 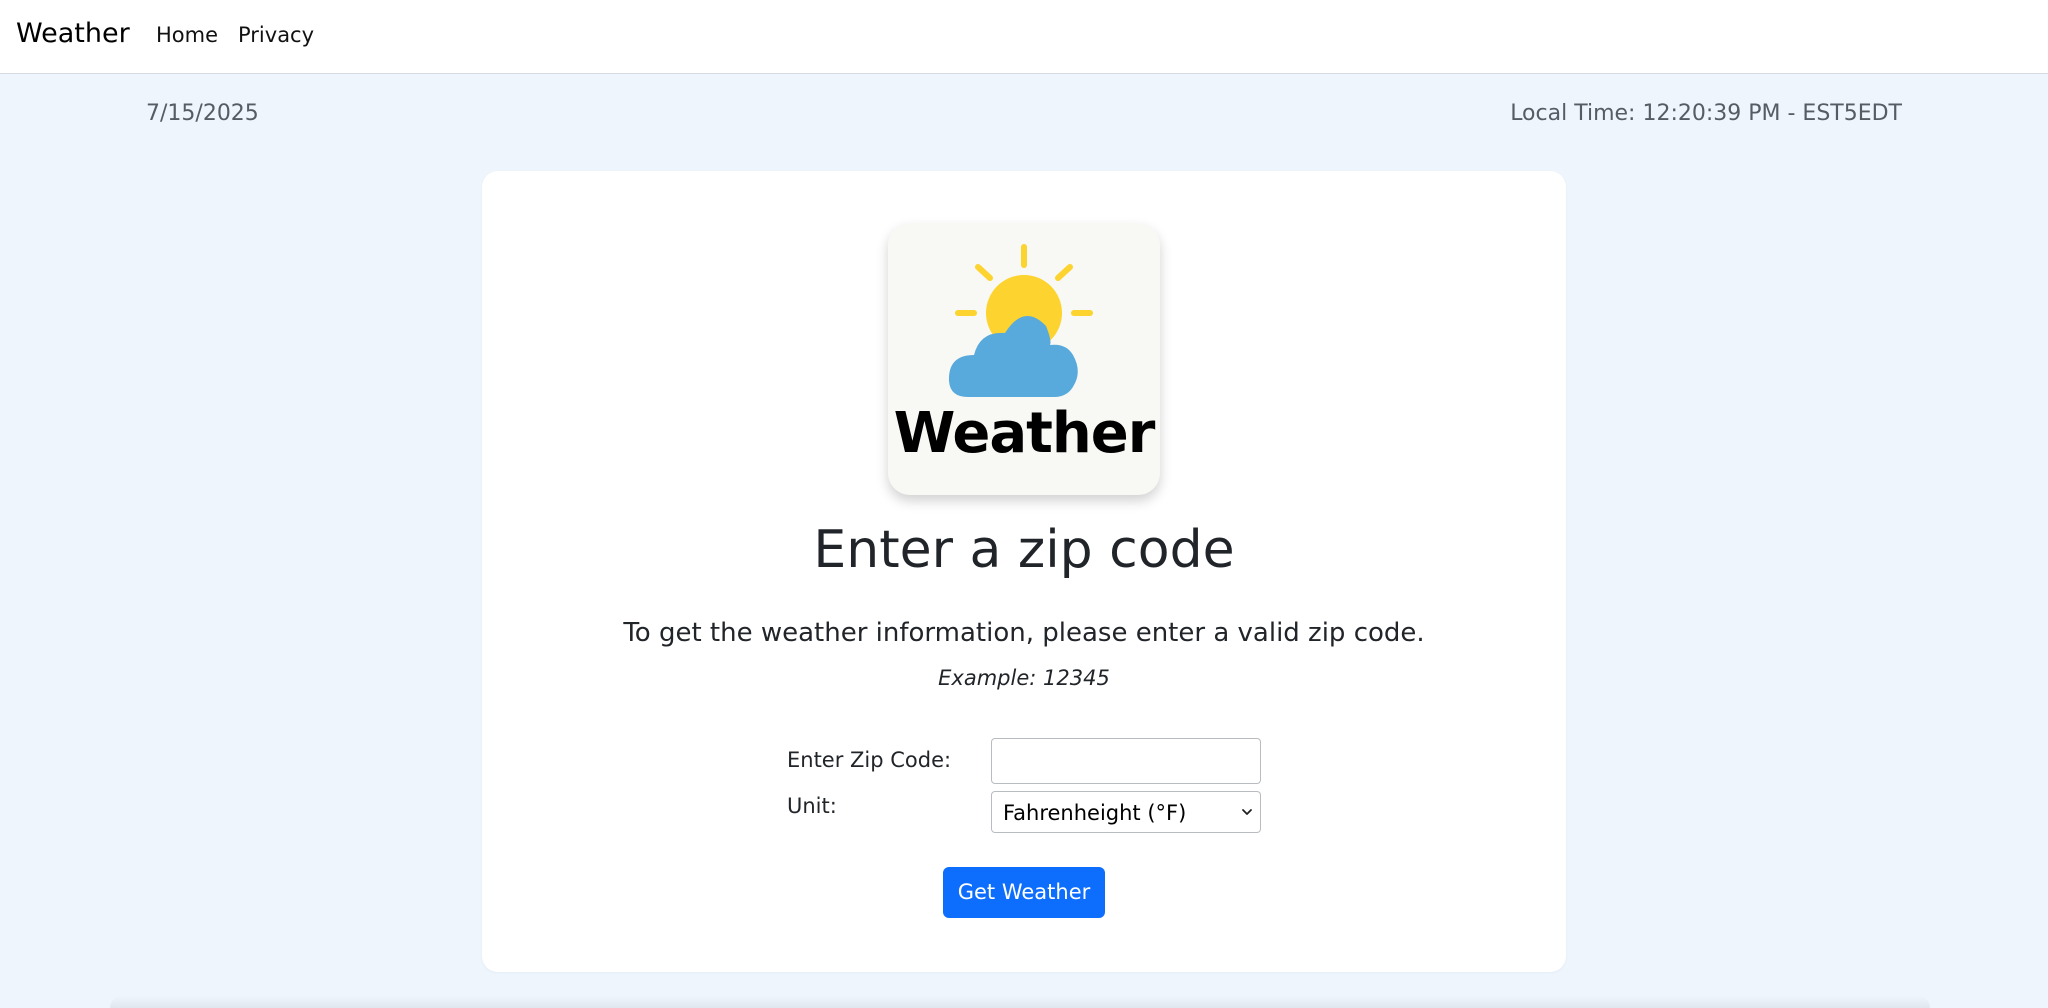 What do you see at coordinates (73, 33) in the screenshot?
I see `brand-link: Weather` at bounding box center [73, 33].